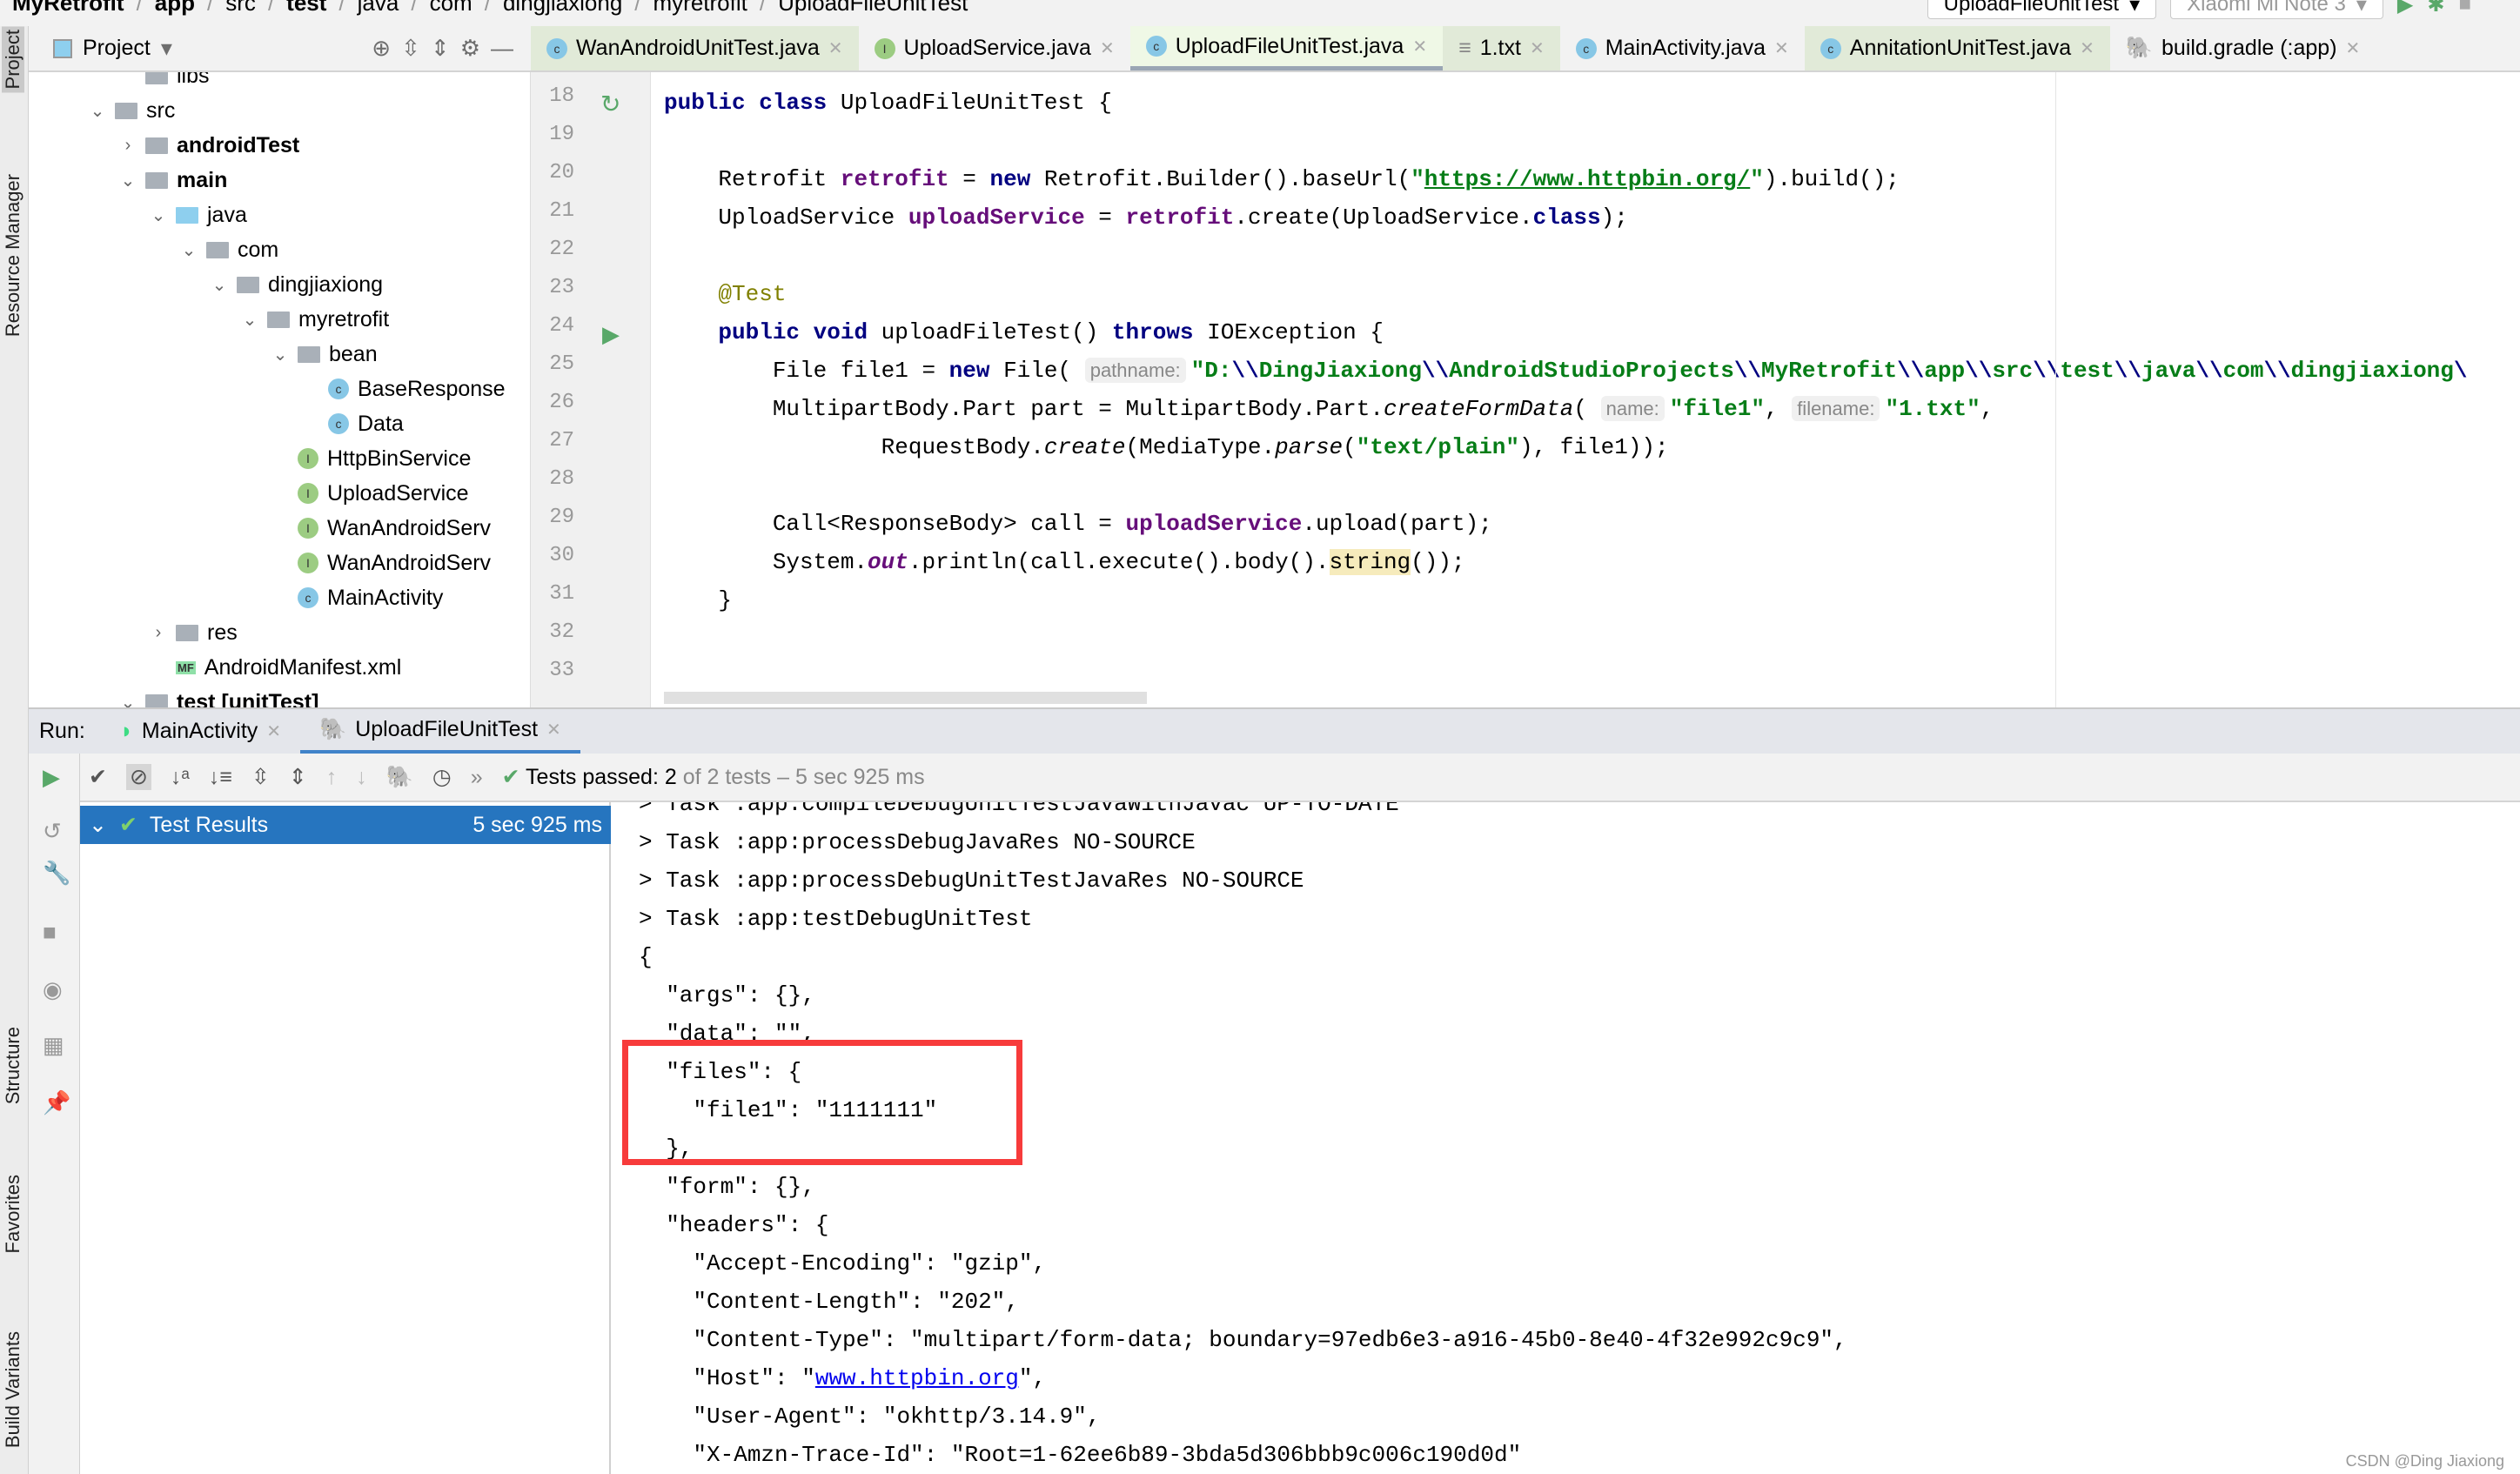 The width and height of the screenshot is (2520, 1474). Describe the element at coordinates (194, 632) in the screenshot. I see `tree-item: › res` at that location.